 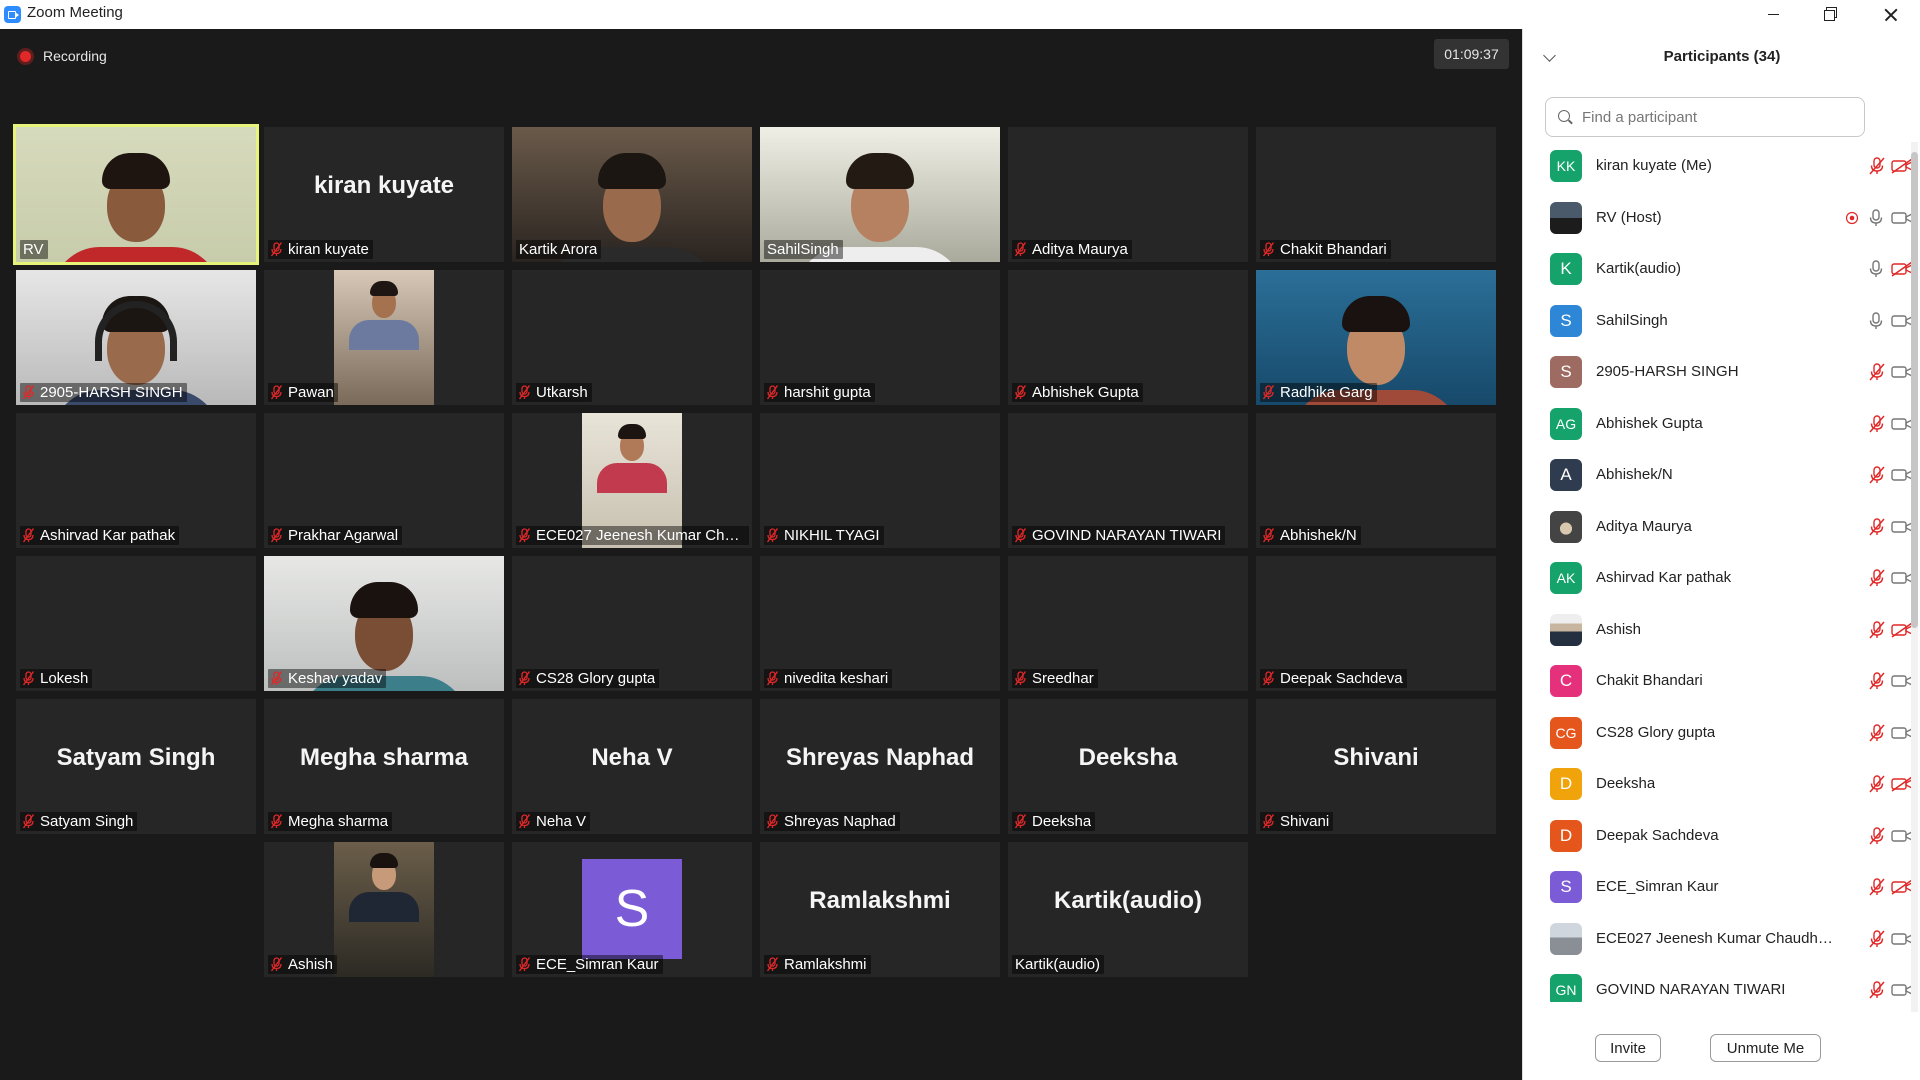 I want to click on close-button, so click(x=1889, y=14).